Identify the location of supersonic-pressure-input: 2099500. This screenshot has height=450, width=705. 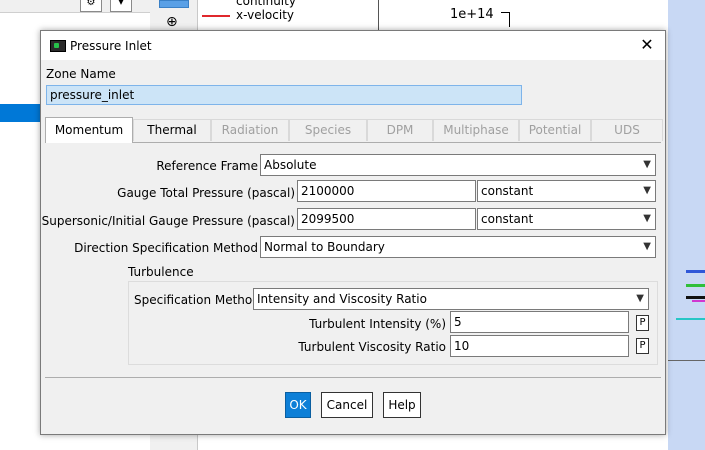
(386, 219).